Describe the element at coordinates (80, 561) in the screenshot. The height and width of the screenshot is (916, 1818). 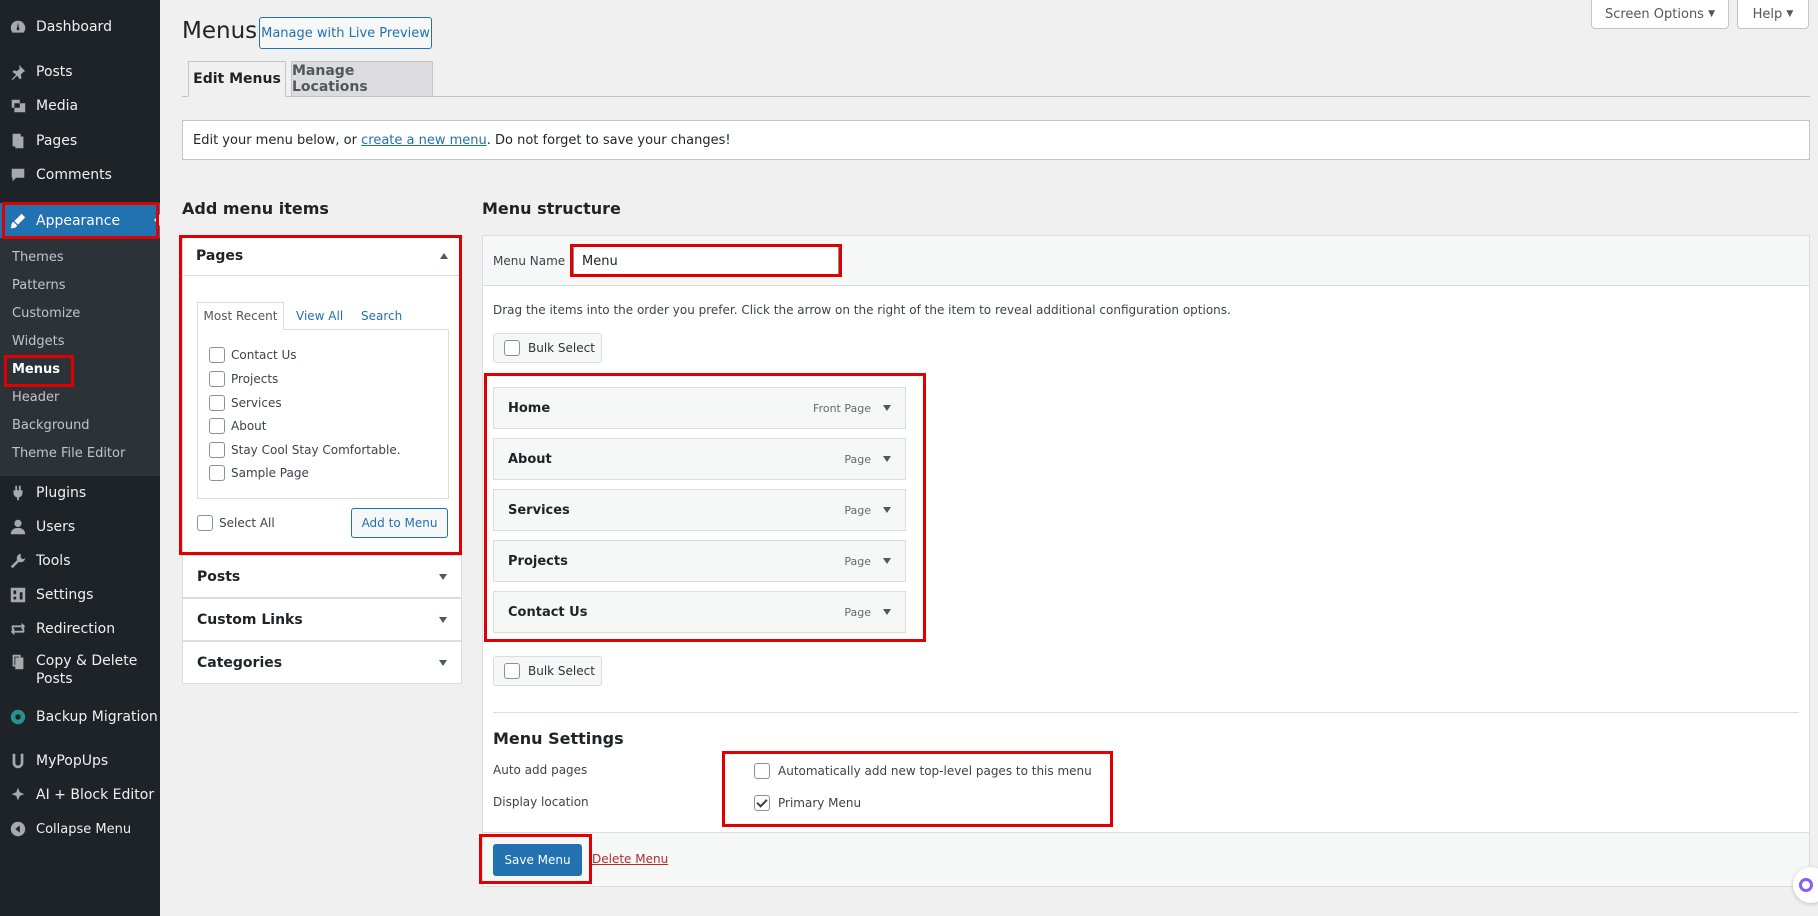
I see `sidebar-item-tools: Tools` at that location.